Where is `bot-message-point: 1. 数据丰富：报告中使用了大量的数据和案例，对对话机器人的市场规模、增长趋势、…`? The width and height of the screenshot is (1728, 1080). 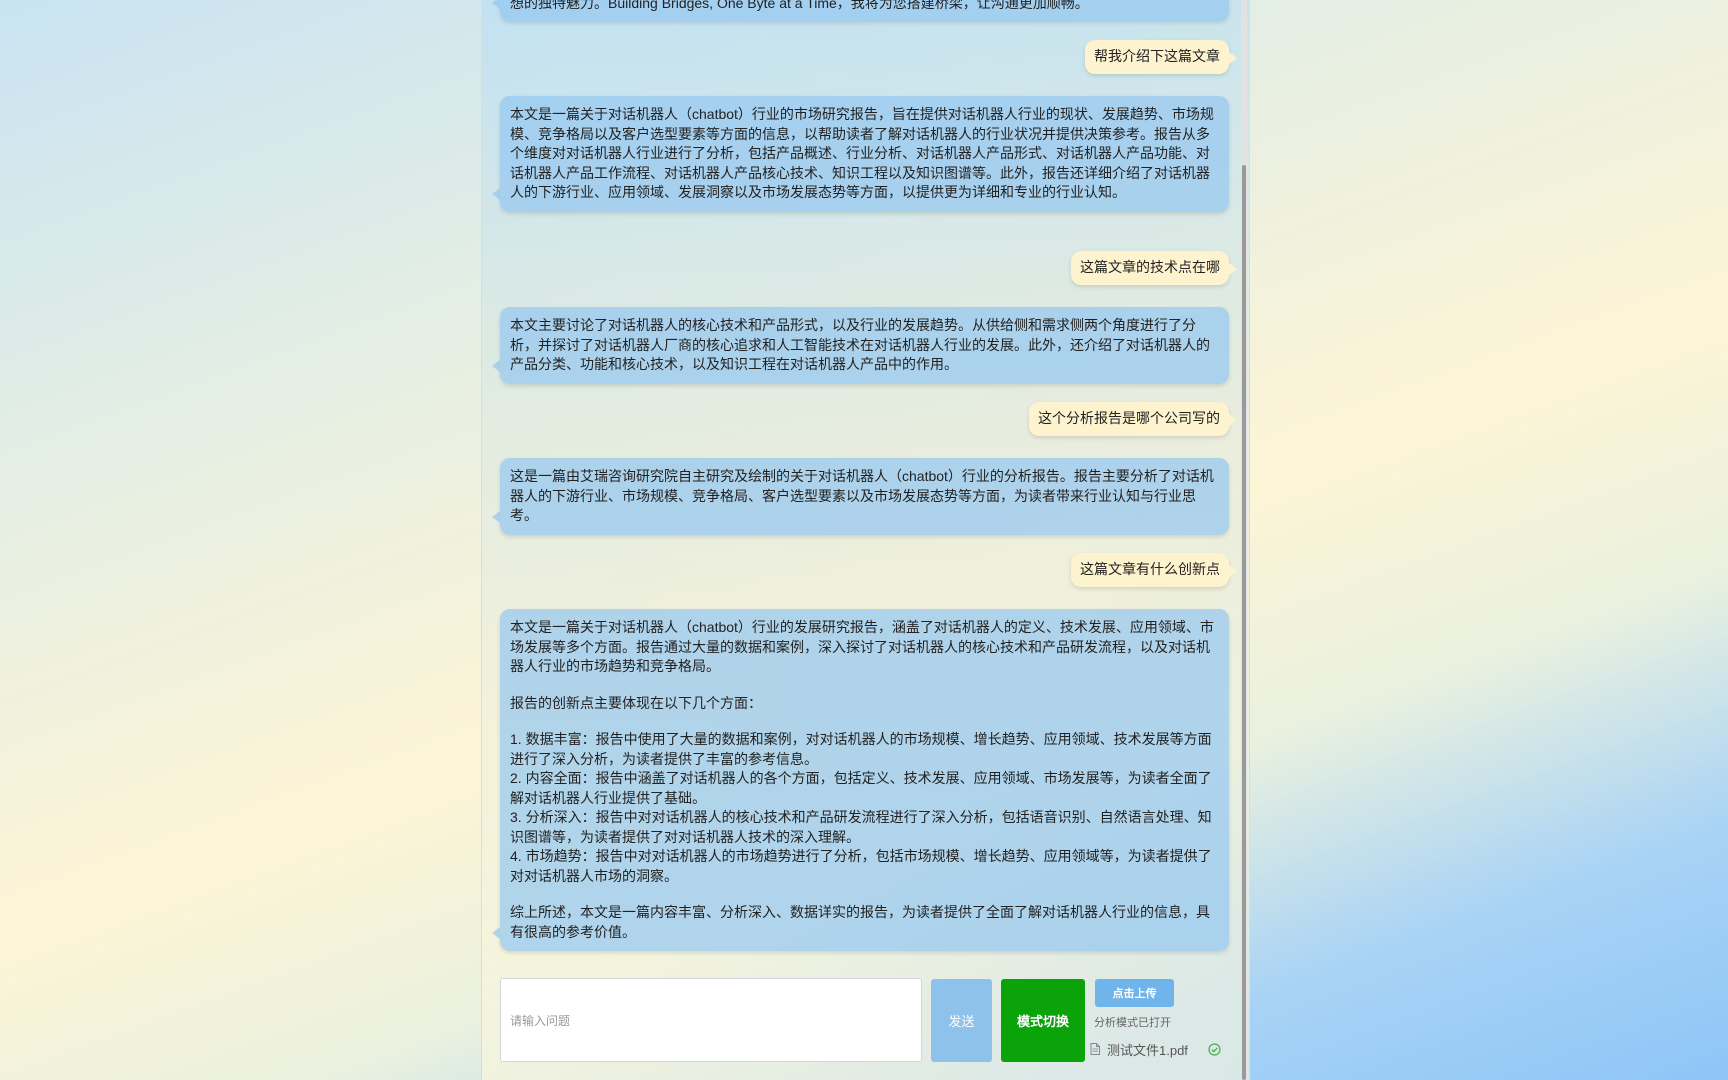
bot-message-point: 1. 数据丰富：报告中使用了大量的数据和案例，对对话机器人的市场规模、增长趋势、… is located at coordinates (861, 749).